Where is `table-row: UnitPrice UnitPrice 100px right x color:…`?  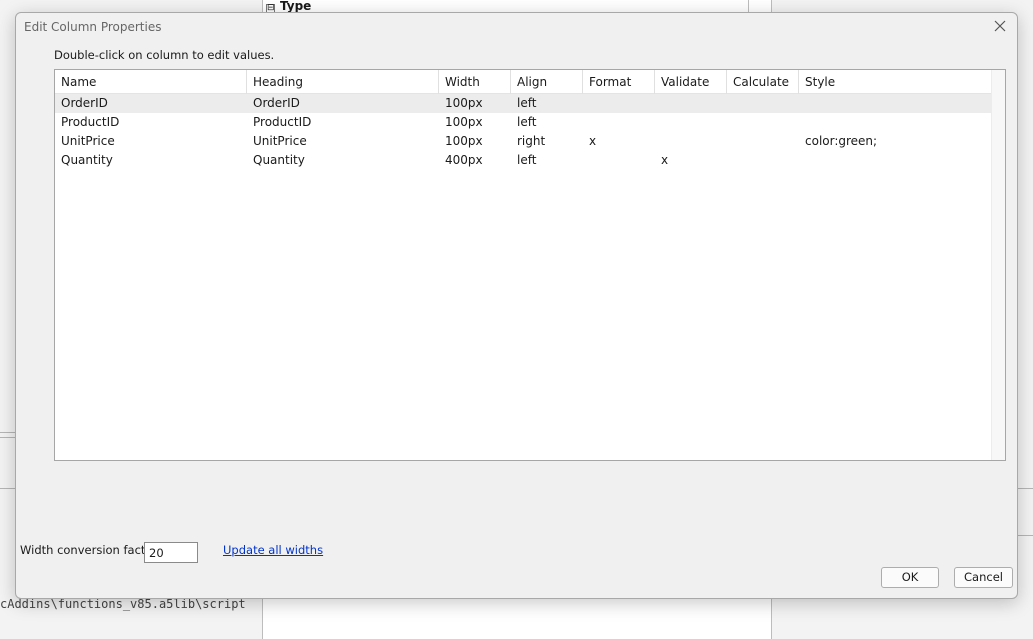
table-row: UnitPrice UnitPrice 100px right x color:… is located at coordinates (523, 141).